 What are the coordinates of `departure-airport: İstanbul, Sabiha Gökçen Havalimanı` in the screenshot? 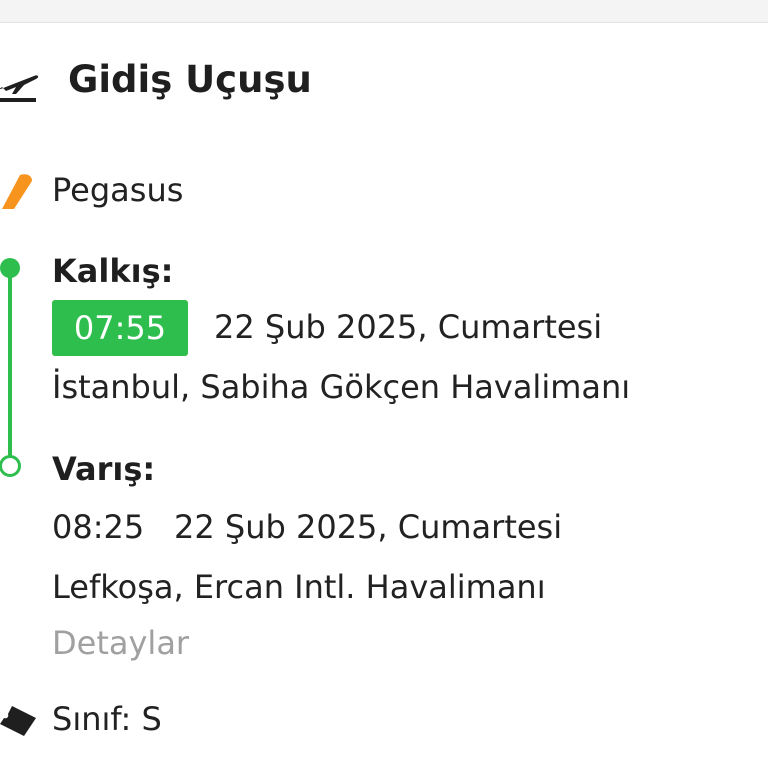 It's located at (341, 387).